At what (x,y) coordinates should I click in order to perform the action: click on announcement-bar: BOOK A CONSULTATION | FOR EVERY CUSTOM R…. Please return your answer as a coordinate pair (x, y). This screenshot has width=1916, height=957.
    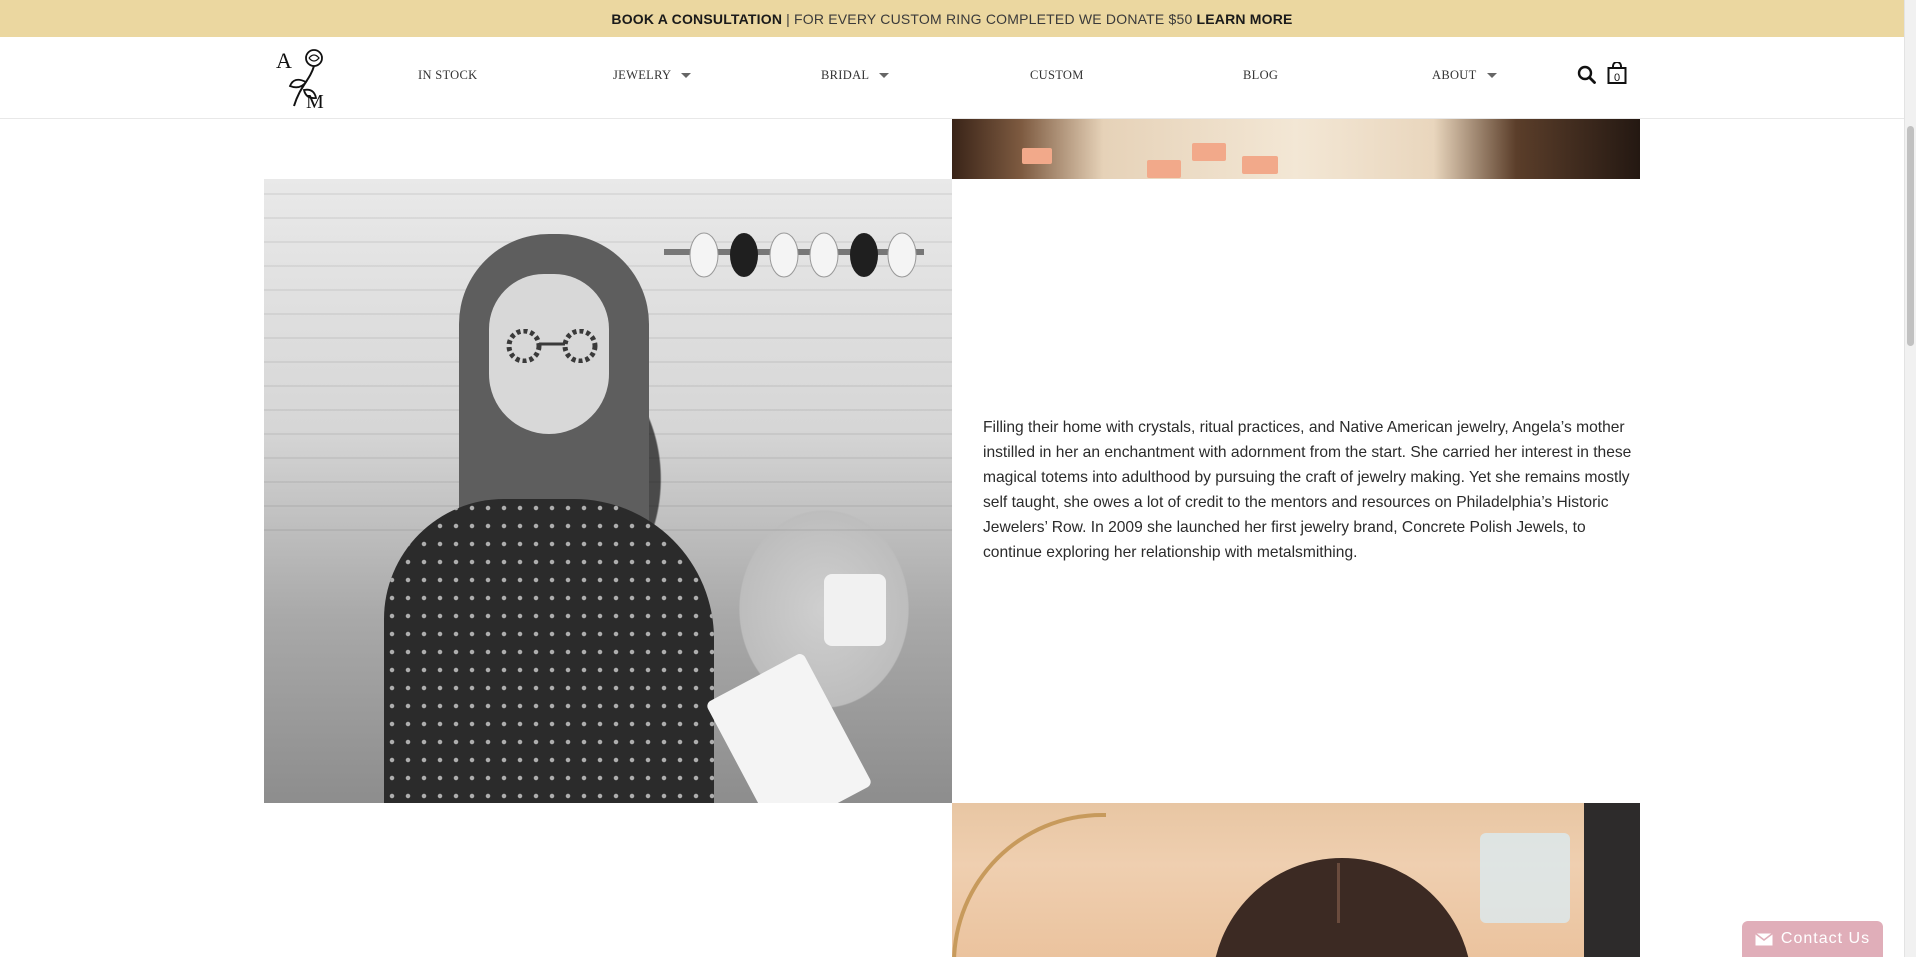
    Looking at the image, I should click on (952, 18).